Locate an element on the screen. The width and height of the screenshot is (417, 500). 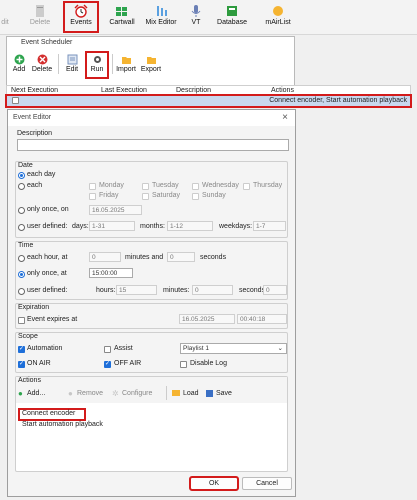
delete-event-button: Delete is located at coordinates (42, 65).